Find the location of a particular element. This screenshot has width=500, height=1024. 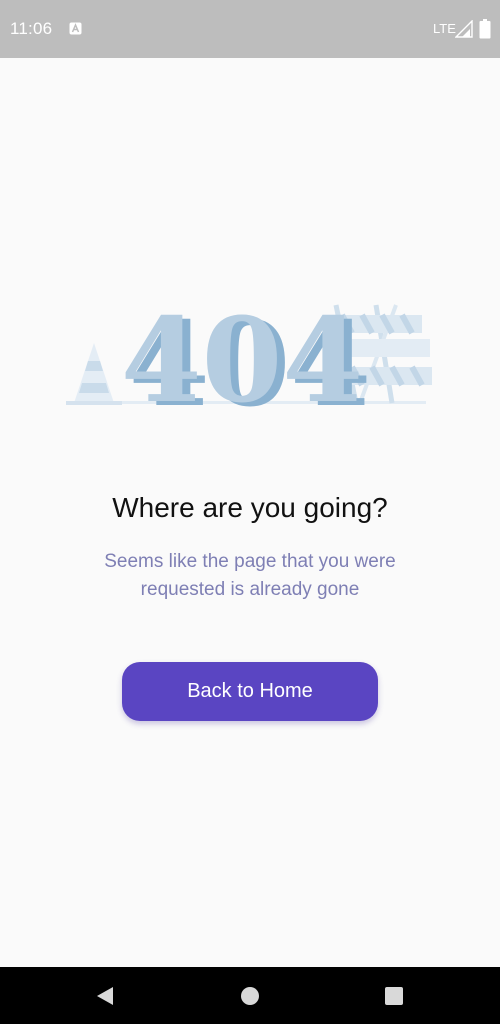

404-illustration: 404 404 is located at coordinates (249, 355).